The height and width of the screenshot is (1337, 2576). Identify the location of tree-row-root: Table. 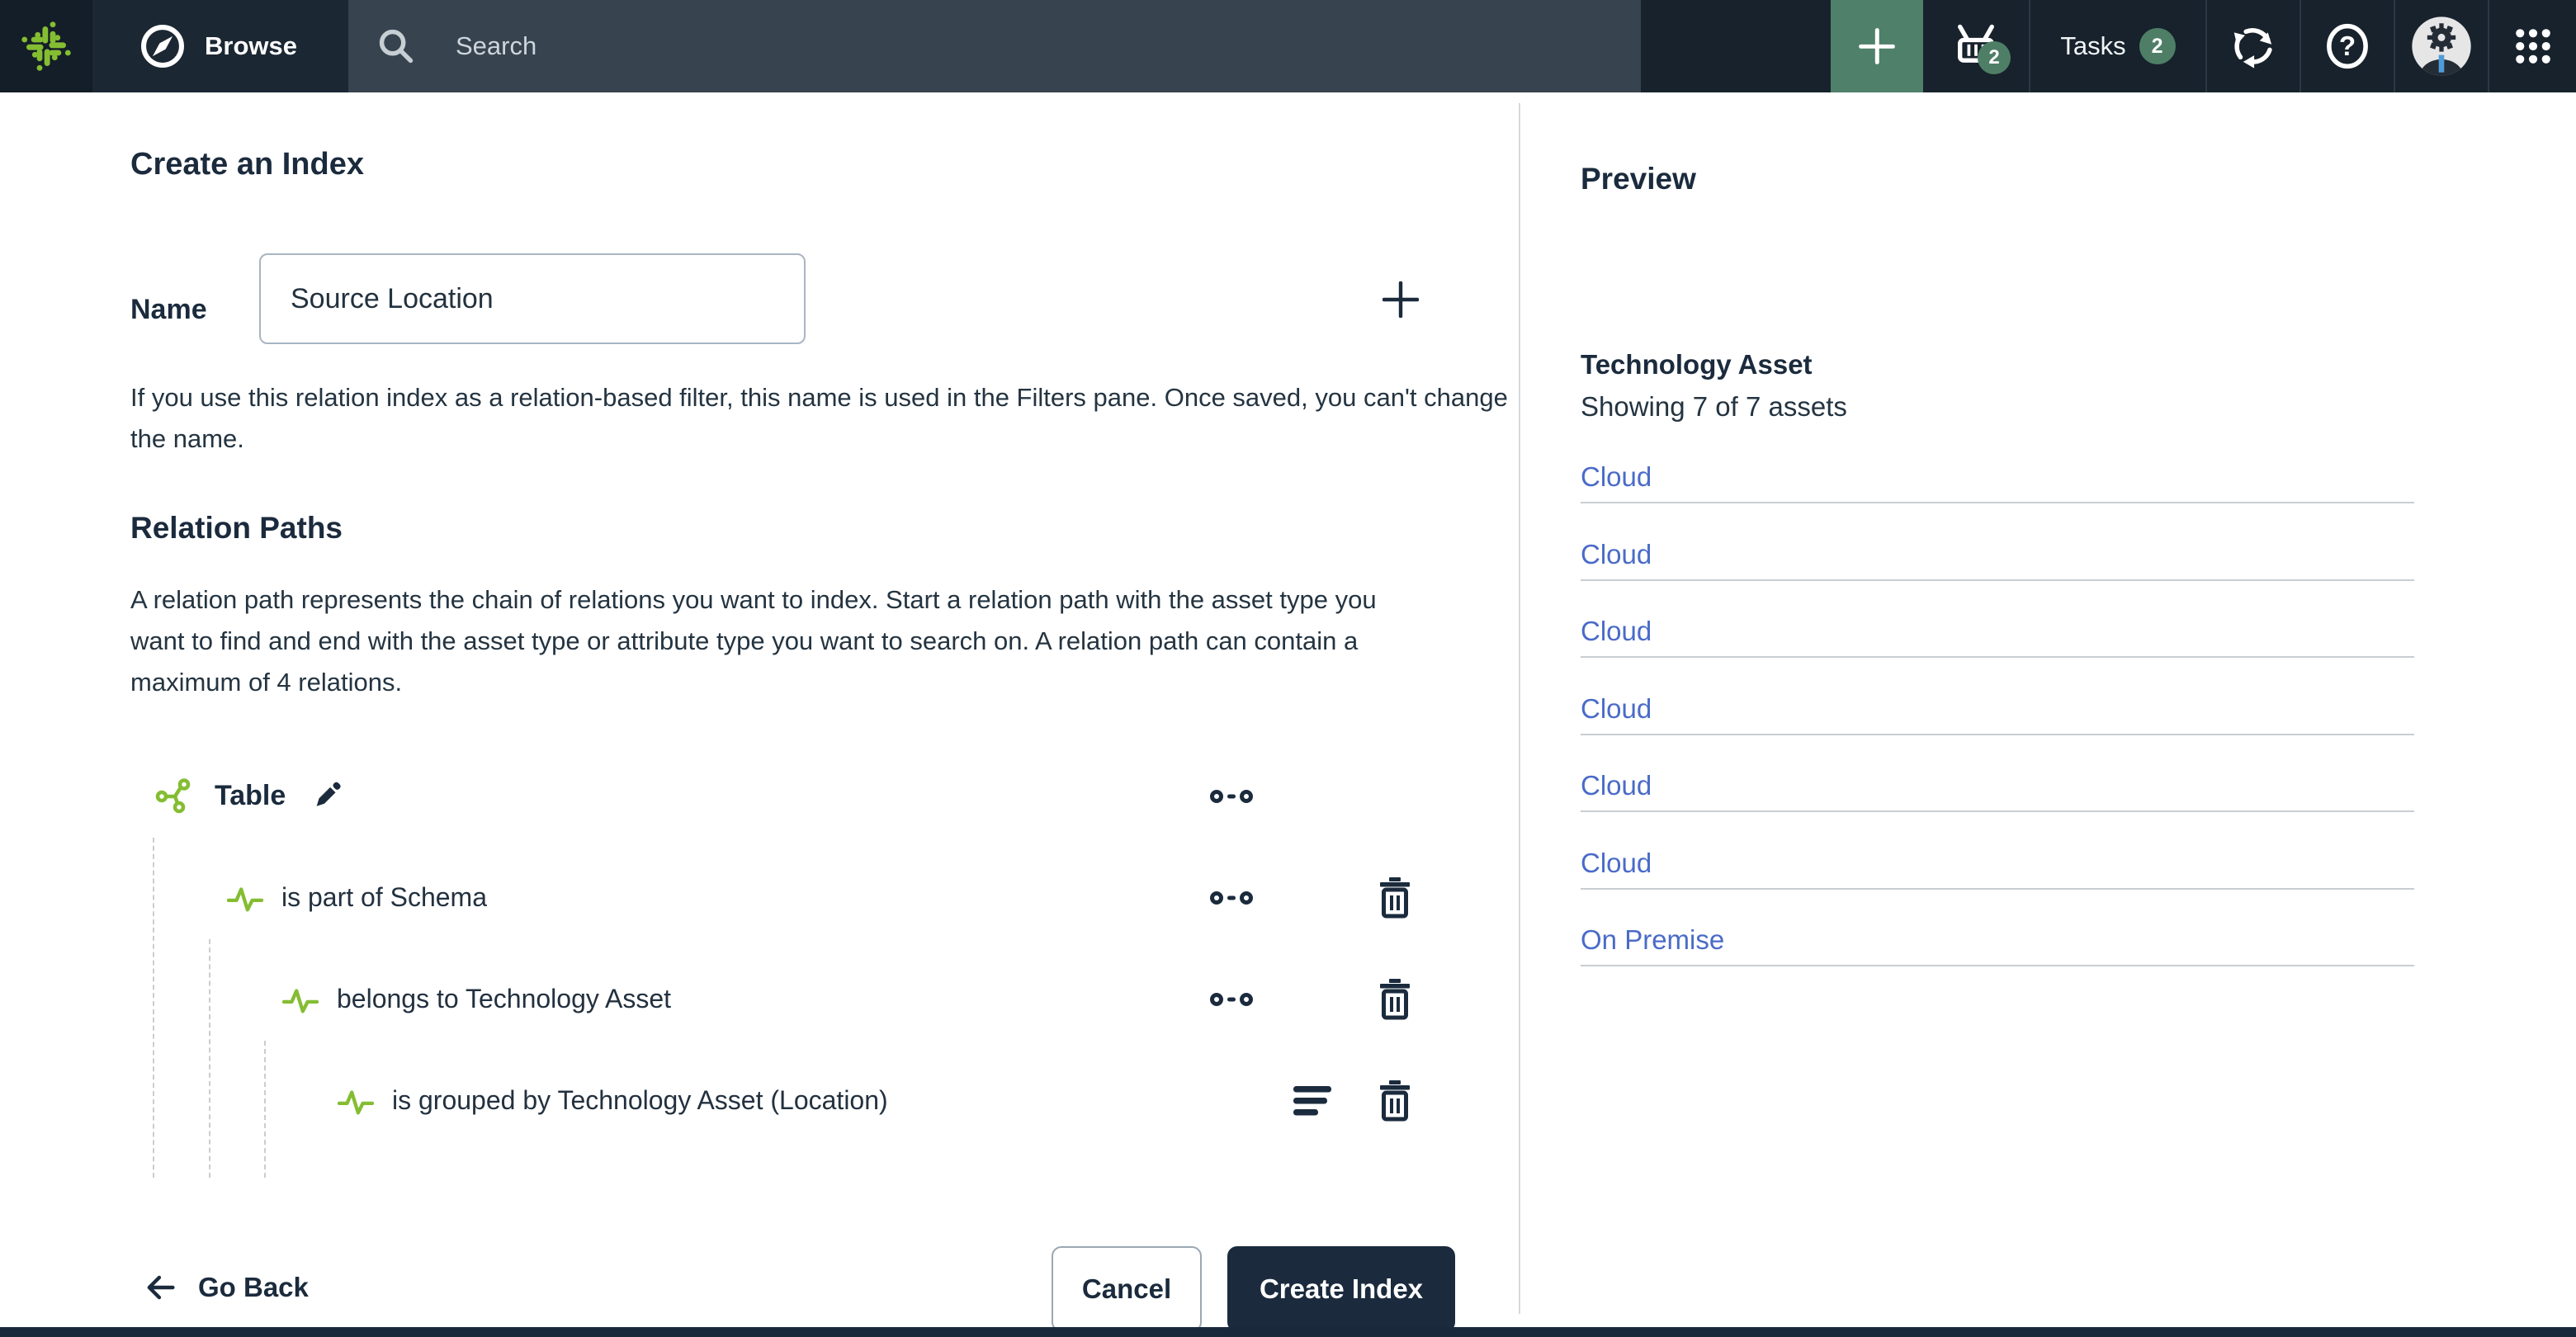
(823, 796).